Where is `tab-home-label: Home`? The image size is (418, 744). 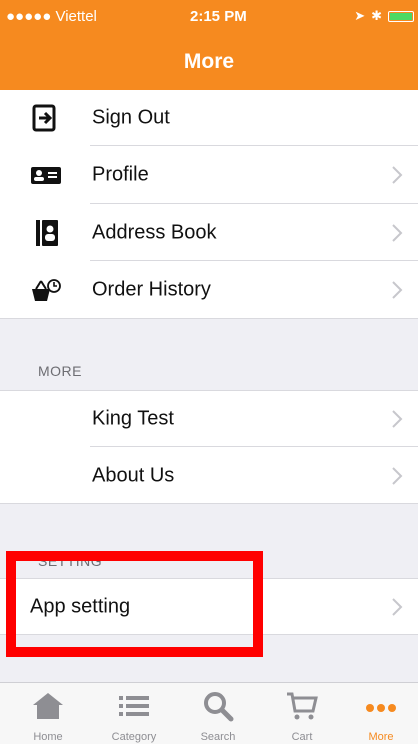 tab-home-label: Home is located at coordinates (48, 737).